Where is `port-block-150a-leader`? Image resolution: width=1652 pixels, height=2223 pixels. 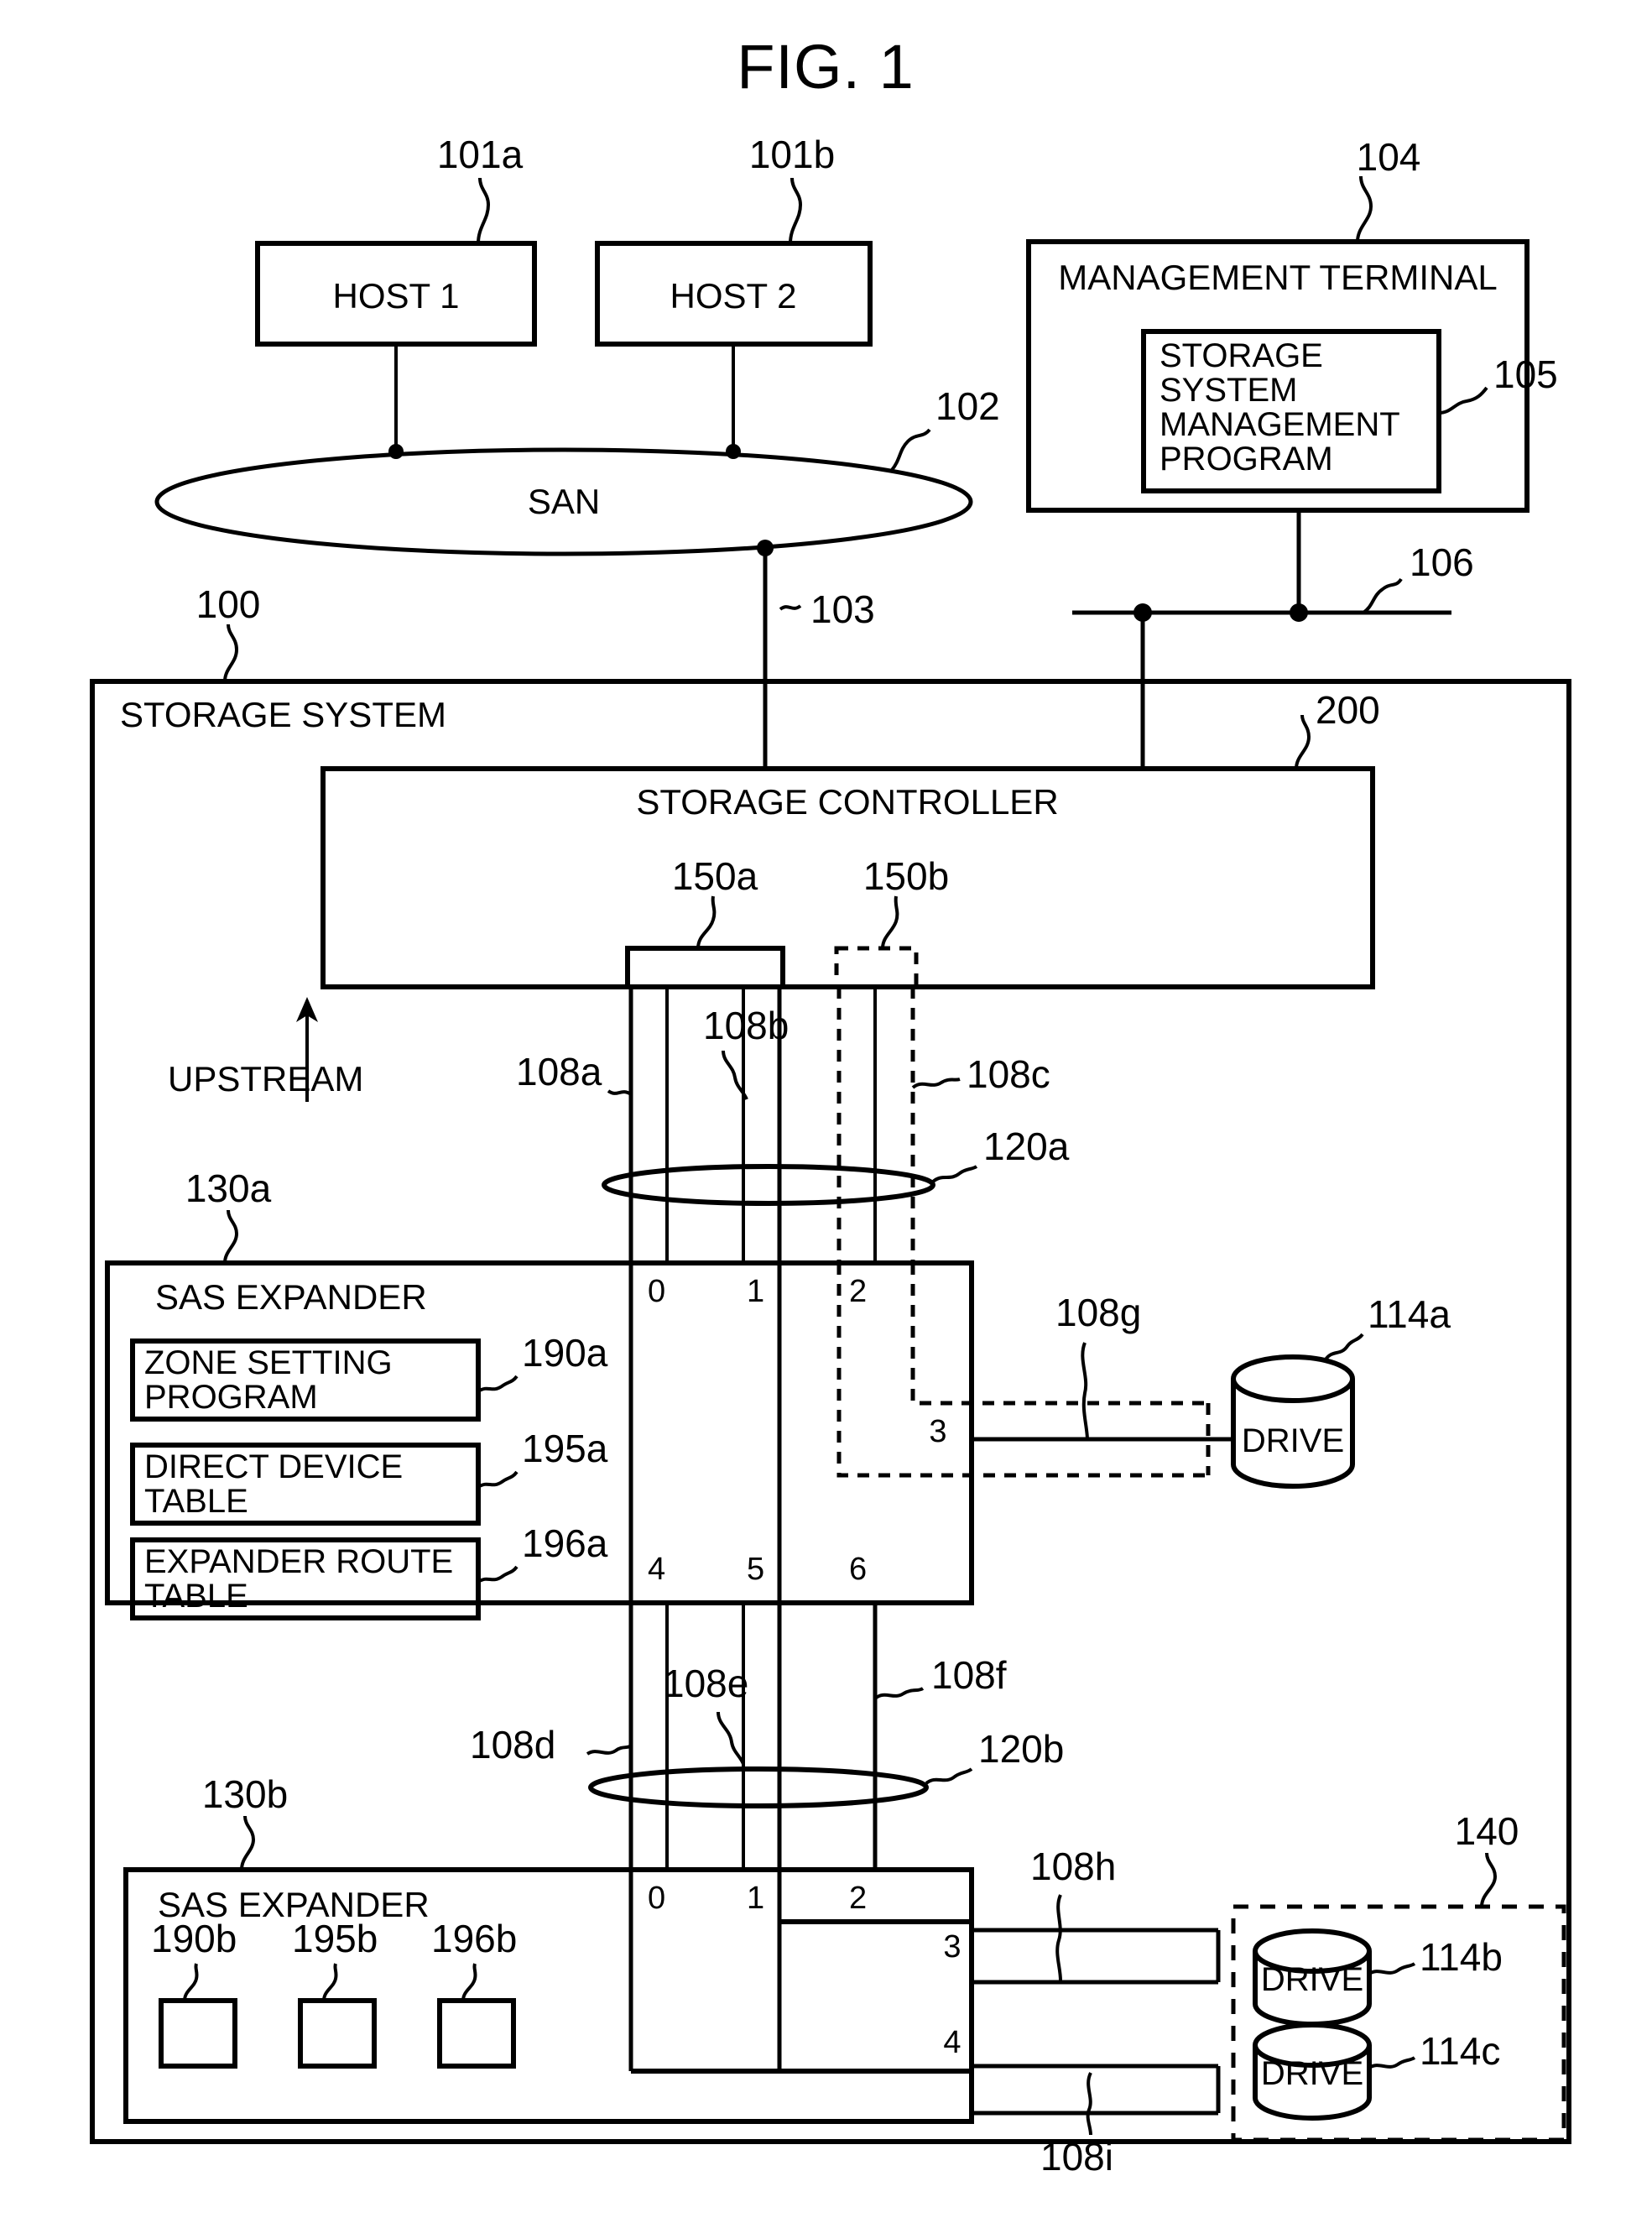
port-block-150a-leader is located at coordinates (706, 922).